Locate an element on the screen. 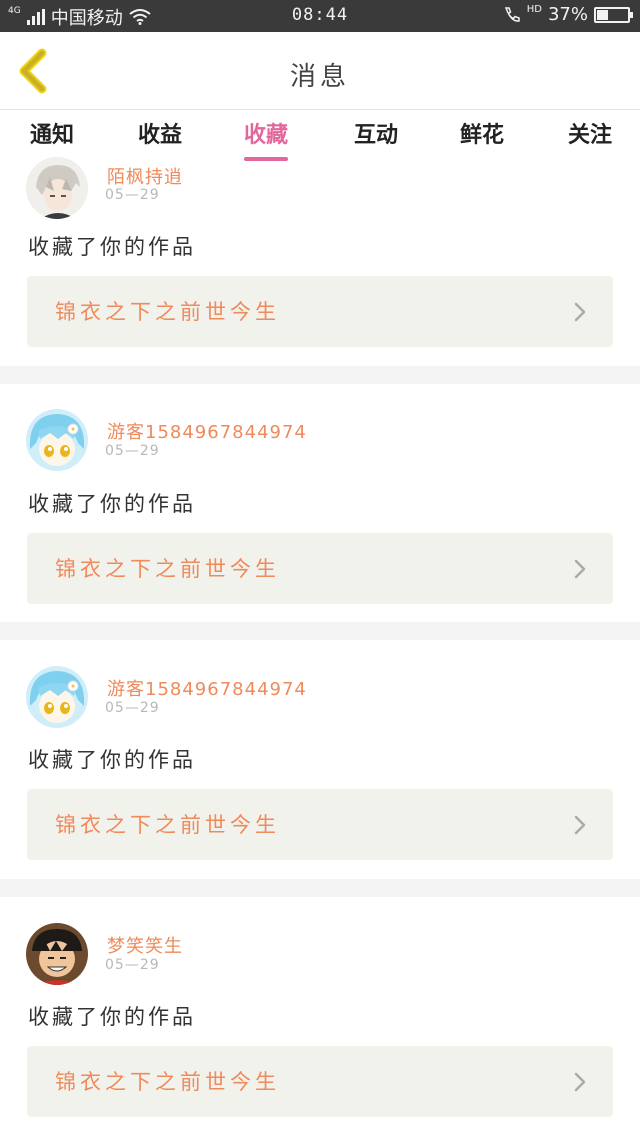 The image size is (640, 1138). tab-label: 鲜花 is located at coordinates (481, 135).